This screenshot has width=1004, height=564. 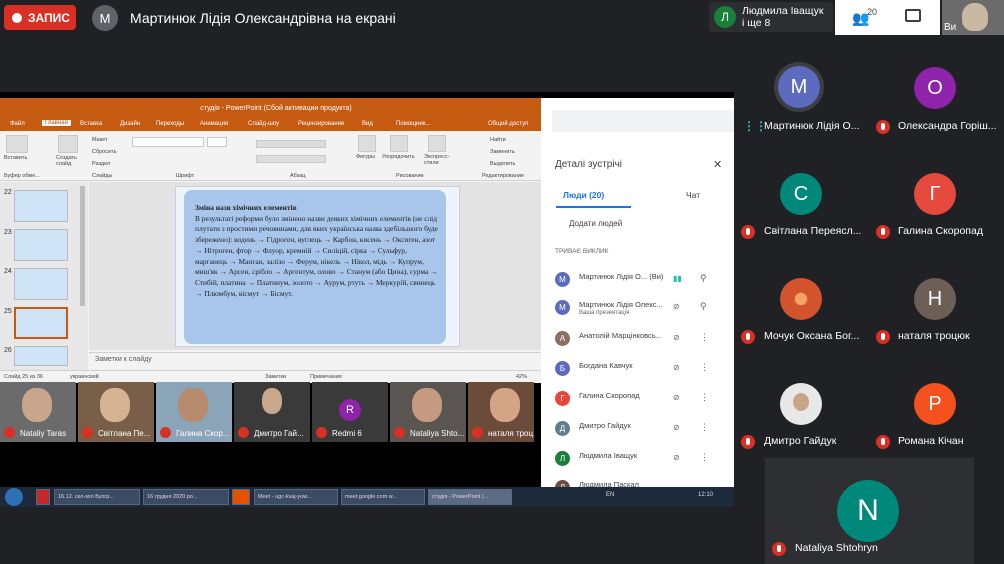 What do you see at coordinates (935, 404) in the screenshot?
I see `tile-avatar: Р` at bounding box center [935, 404].